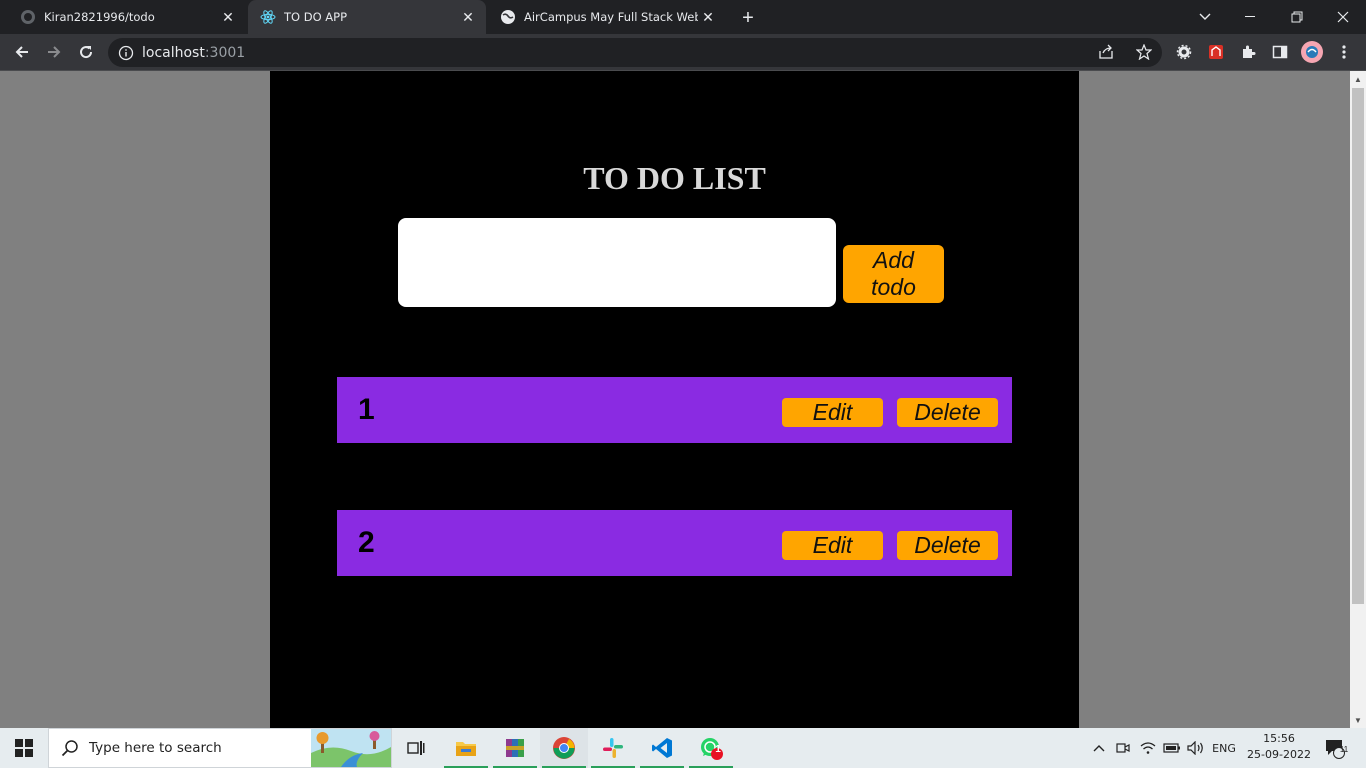  I want to click on notifications-count: 11, so click(1344, 749).